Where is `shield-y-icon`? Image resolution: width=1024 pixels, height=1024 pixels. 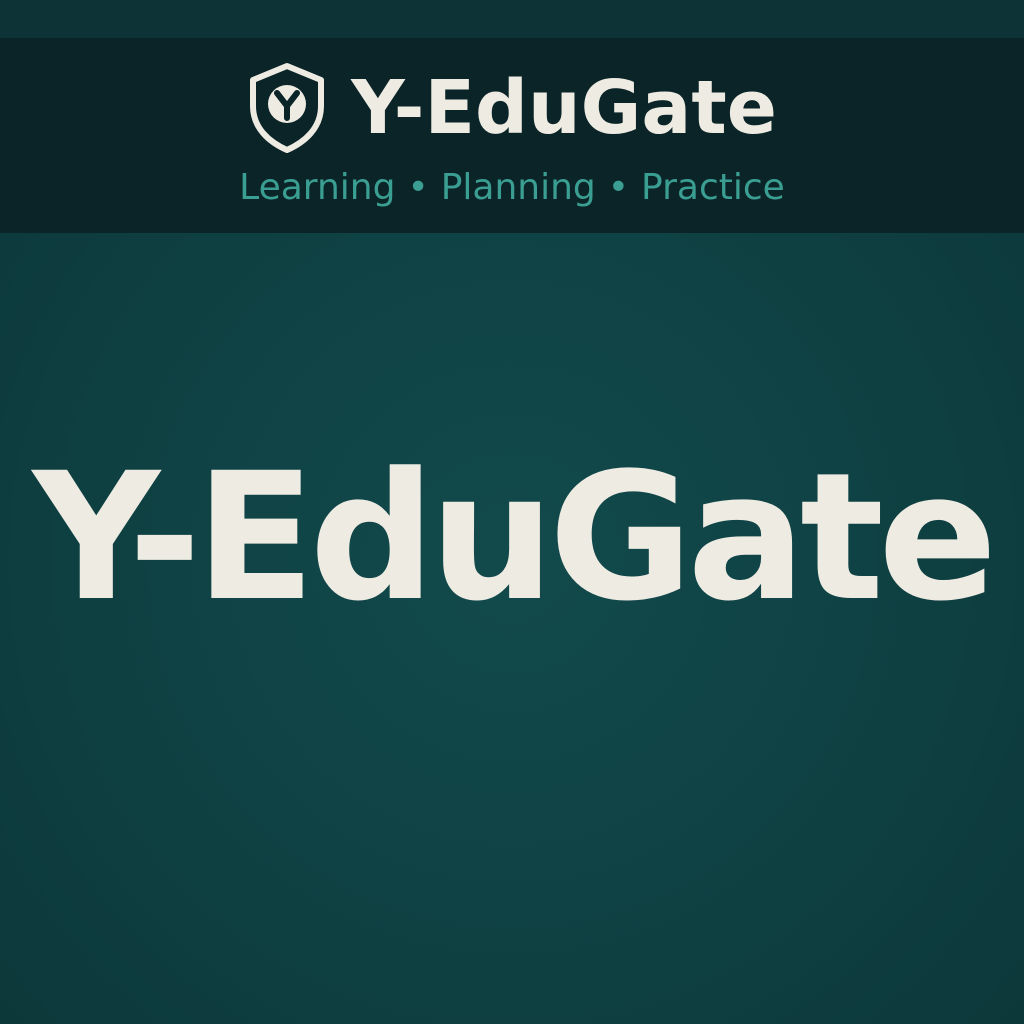
shield-y-icon is located at coordinates (287, 108).